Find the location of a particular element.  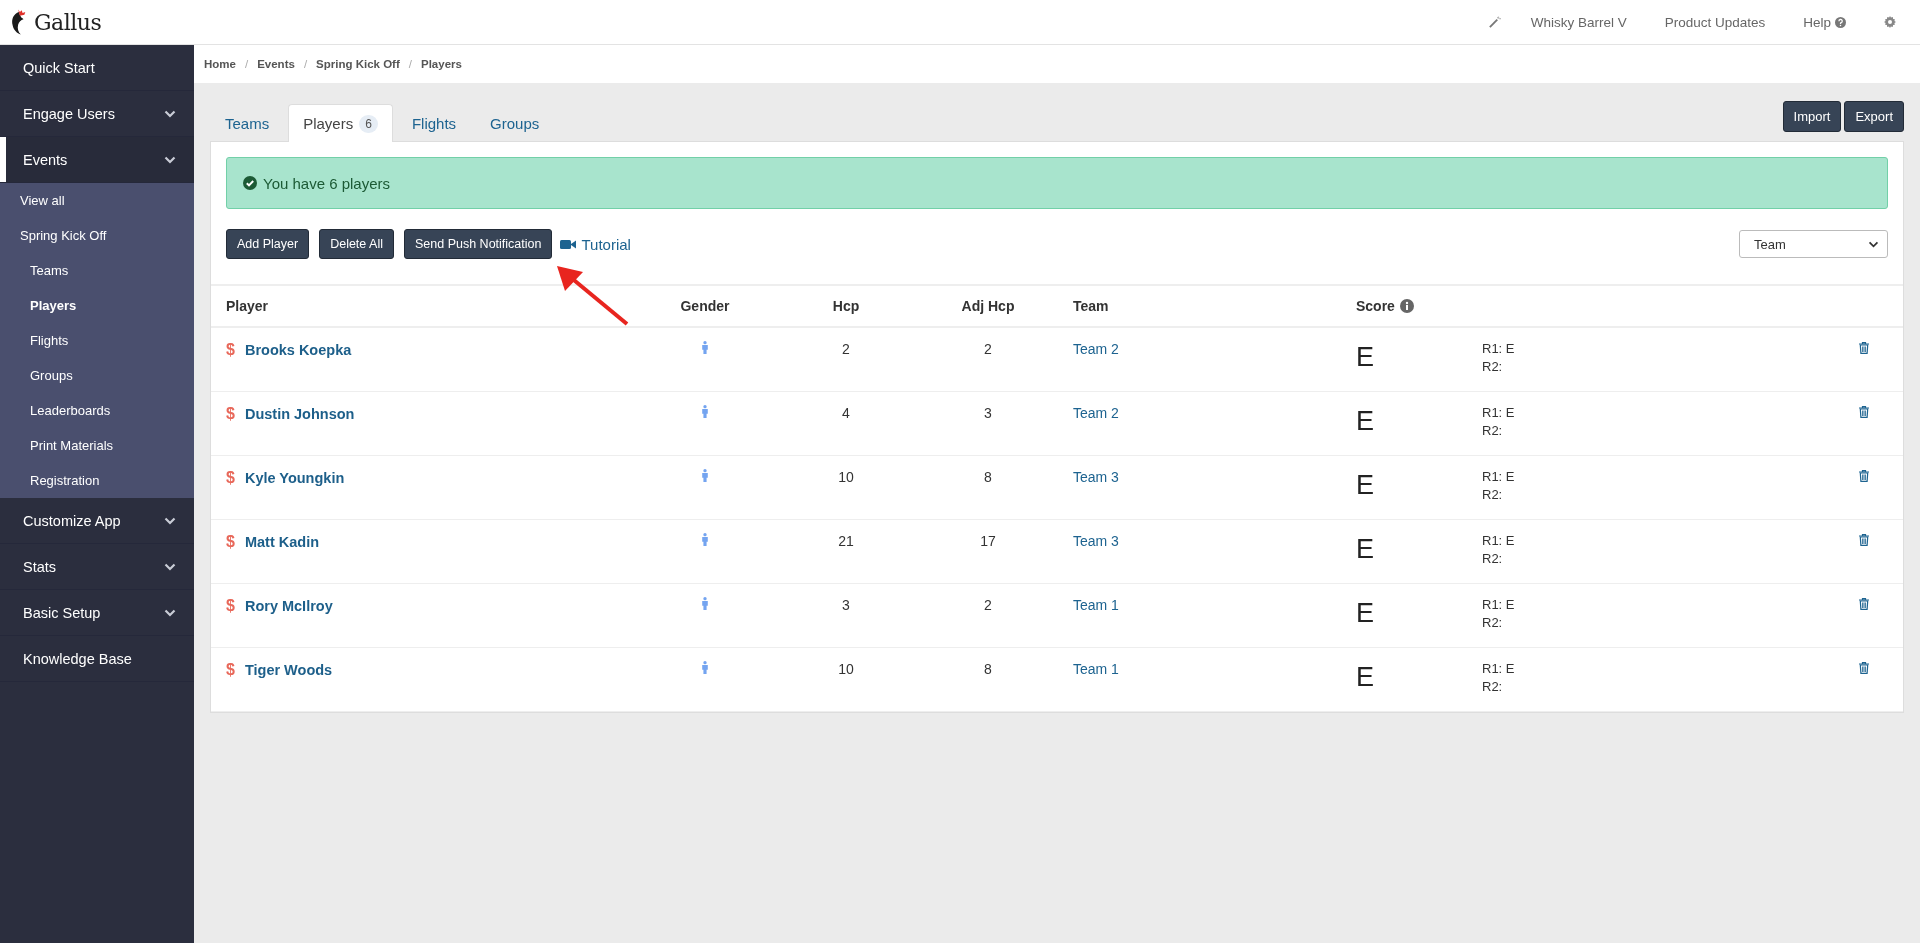

action-button: Send Push Notification is located at coordinates (478, 244).